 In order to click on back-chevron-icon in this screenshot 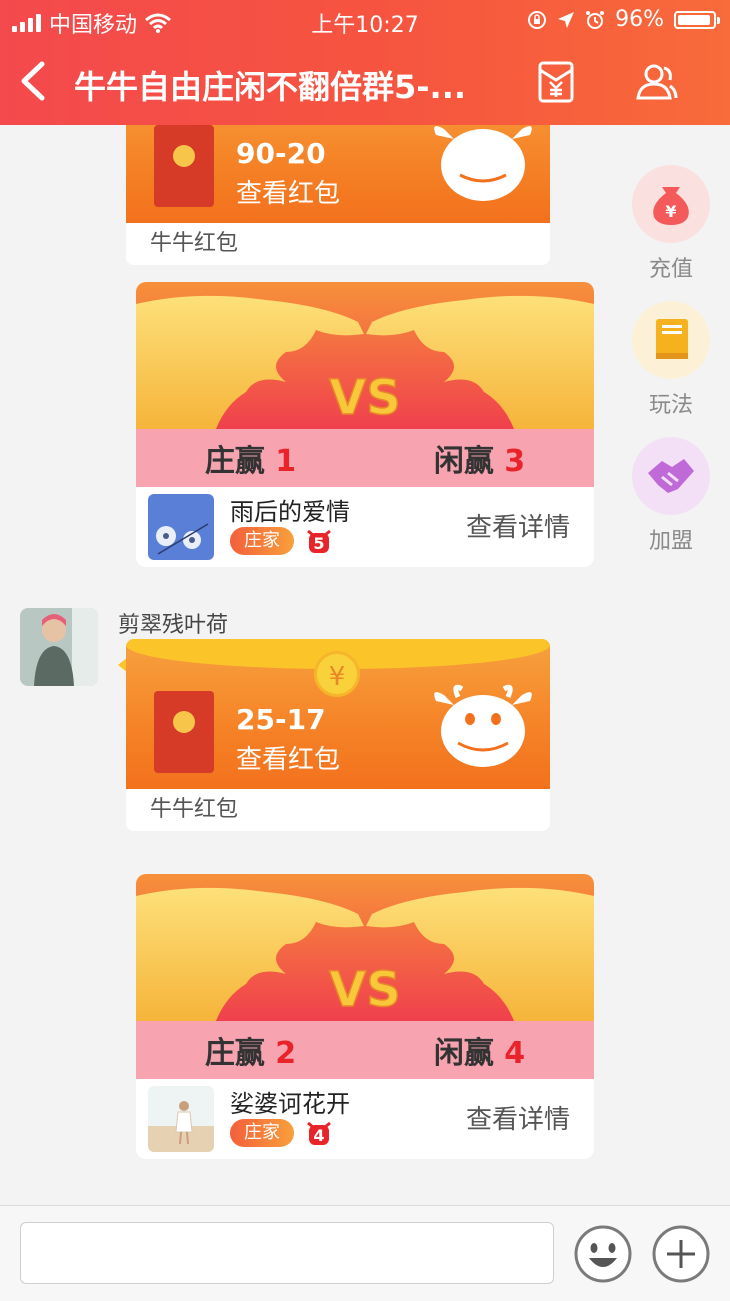, I will do `click(34, 81)`.